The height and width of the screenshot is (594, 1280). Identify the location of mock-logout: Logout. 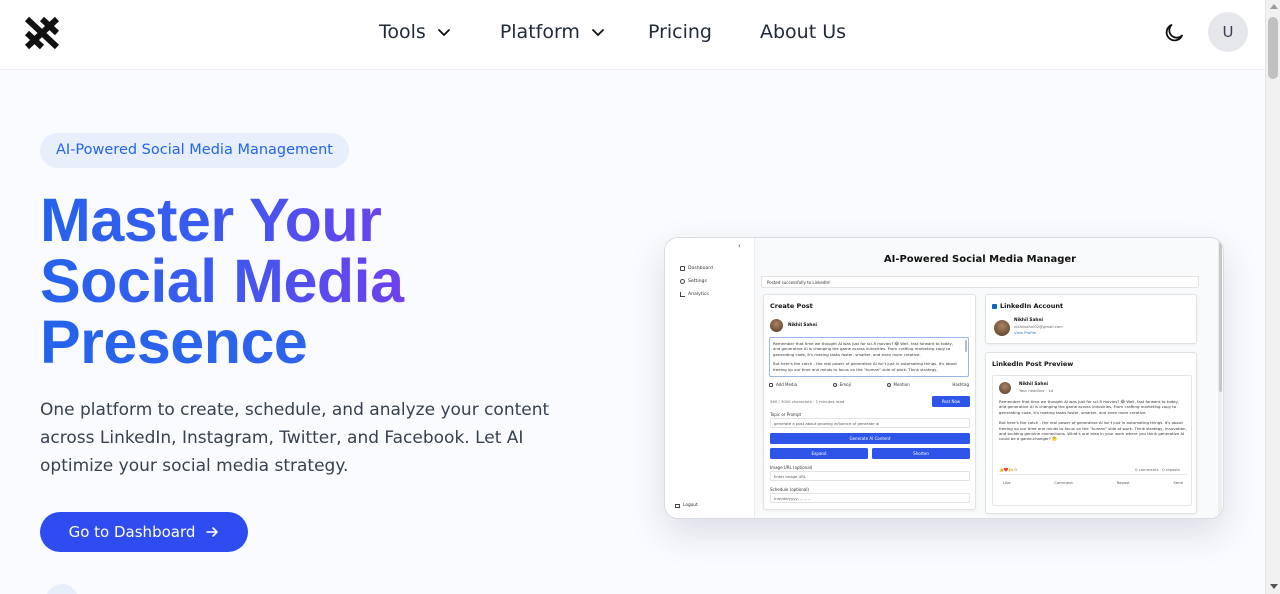
(686, 505).